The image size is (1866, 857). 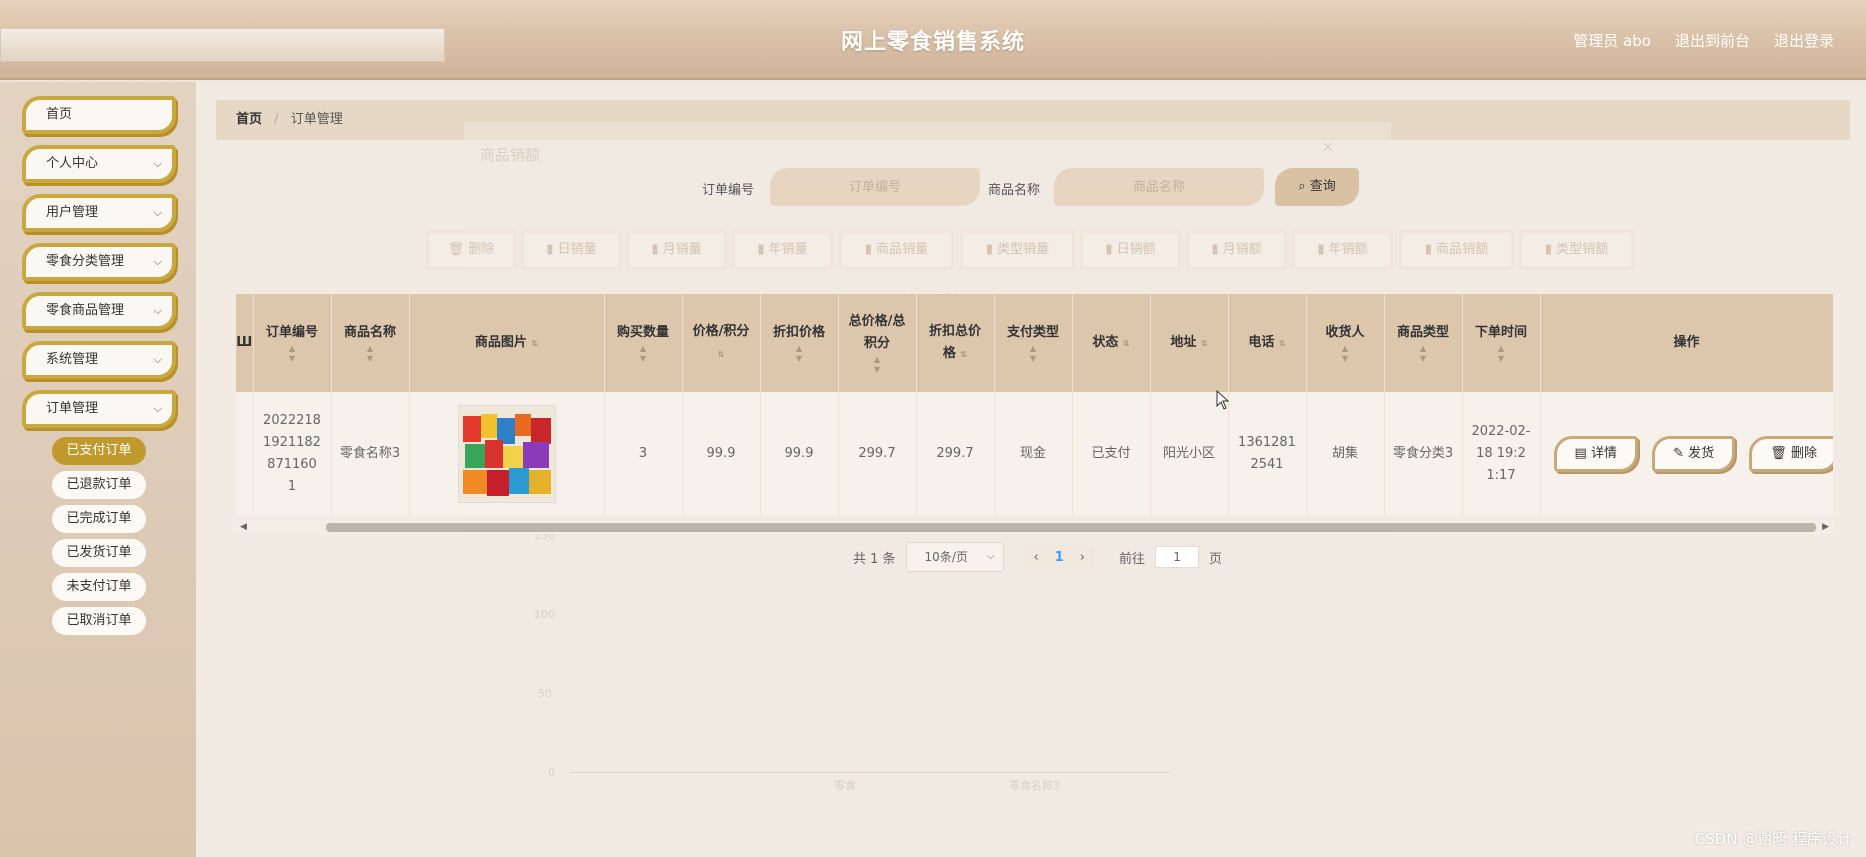 I want to click on monthly-revenue-button: ▮ 月销额, so click(x=1236, y=250).